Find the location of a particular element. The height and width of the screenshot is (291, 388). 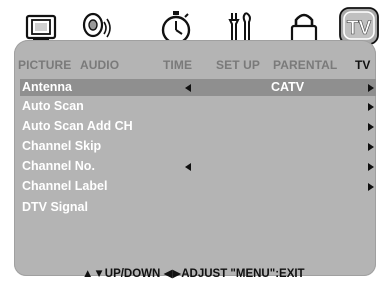

tab-picture: PICTURE is located at coordinates (44, 65).